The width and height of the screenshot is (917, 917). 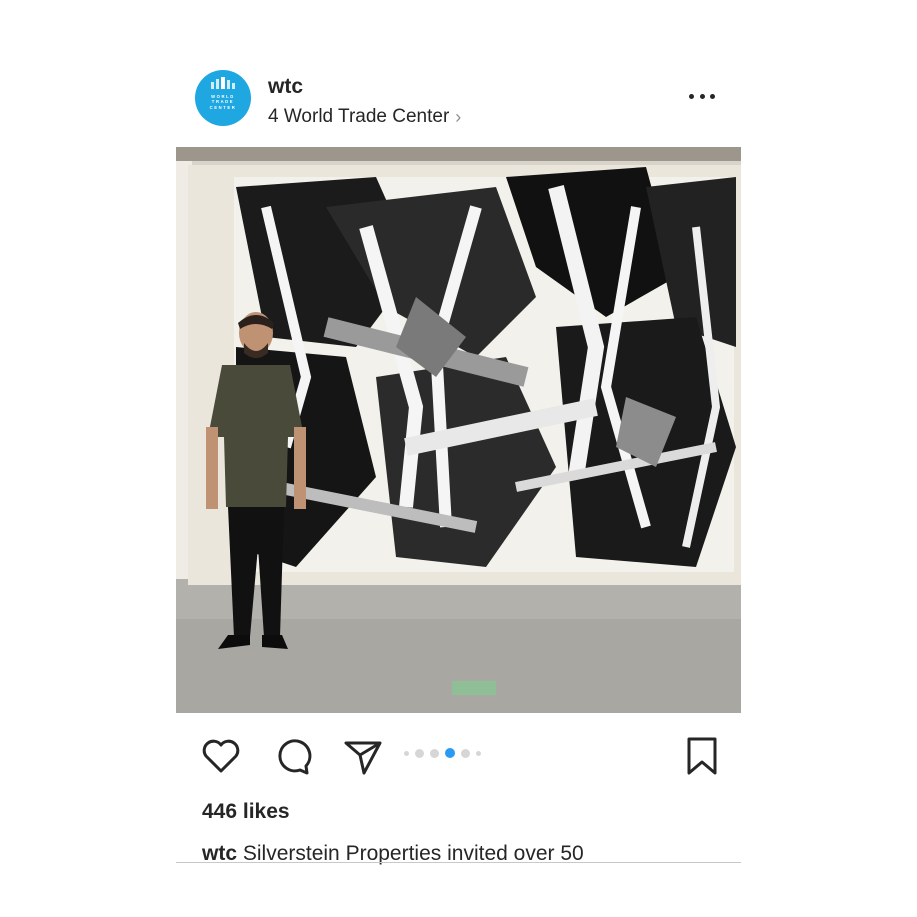 What do you see at coordinates (223, 98) in the screenshot?
I see `avatar: WORLD TRADE CENTER` at bounding box center [223, 98].